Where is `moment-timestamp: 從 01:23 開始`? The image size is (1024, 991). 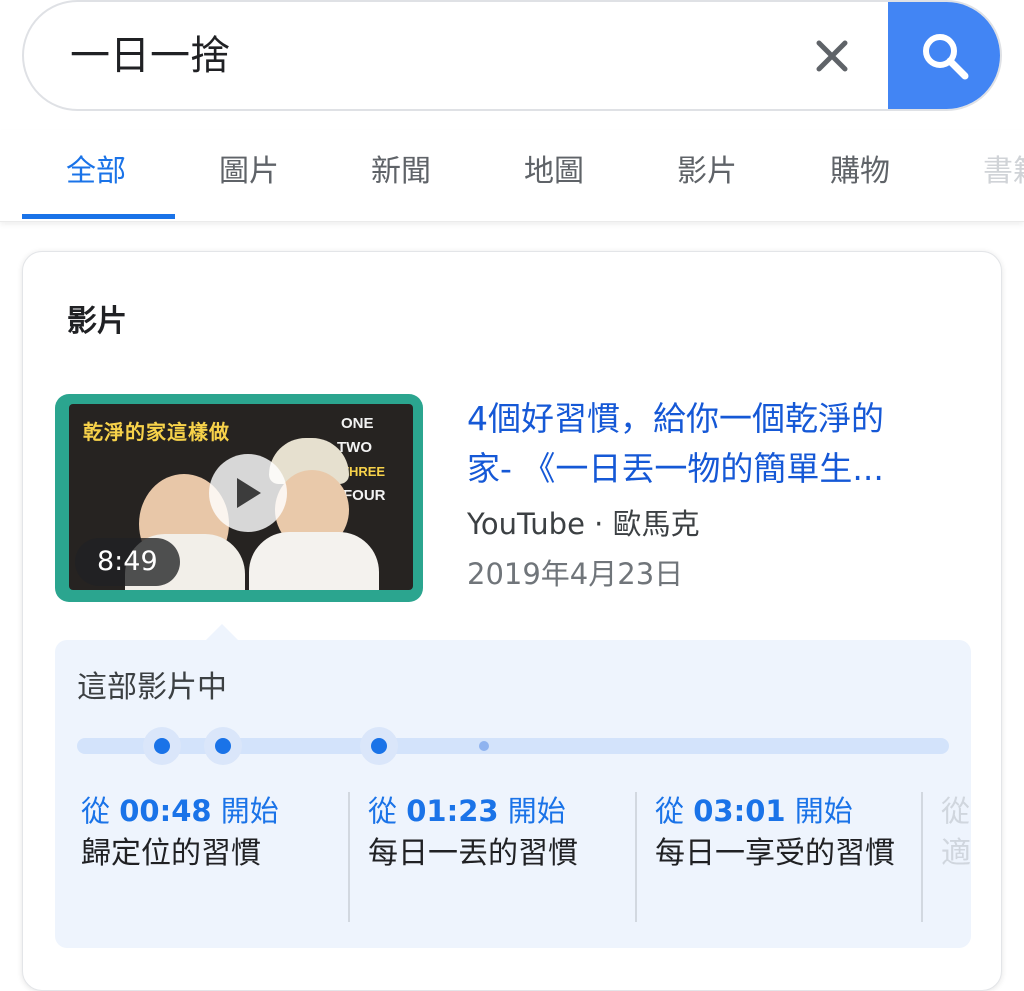
moment-timestamp: 從 01:23 開始 is located at coordinates (467, 811).